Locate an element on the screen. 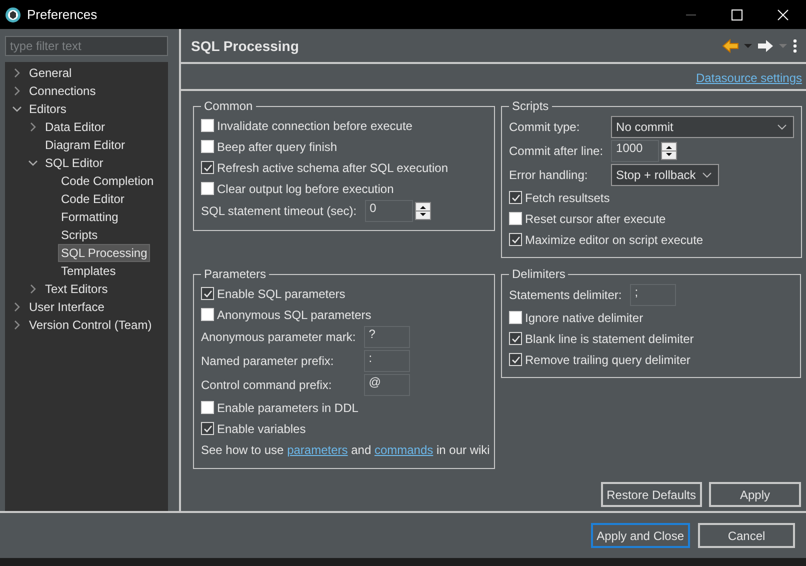  checkbox-label: Ignore native delimiter is located at coordinates (584, 317).